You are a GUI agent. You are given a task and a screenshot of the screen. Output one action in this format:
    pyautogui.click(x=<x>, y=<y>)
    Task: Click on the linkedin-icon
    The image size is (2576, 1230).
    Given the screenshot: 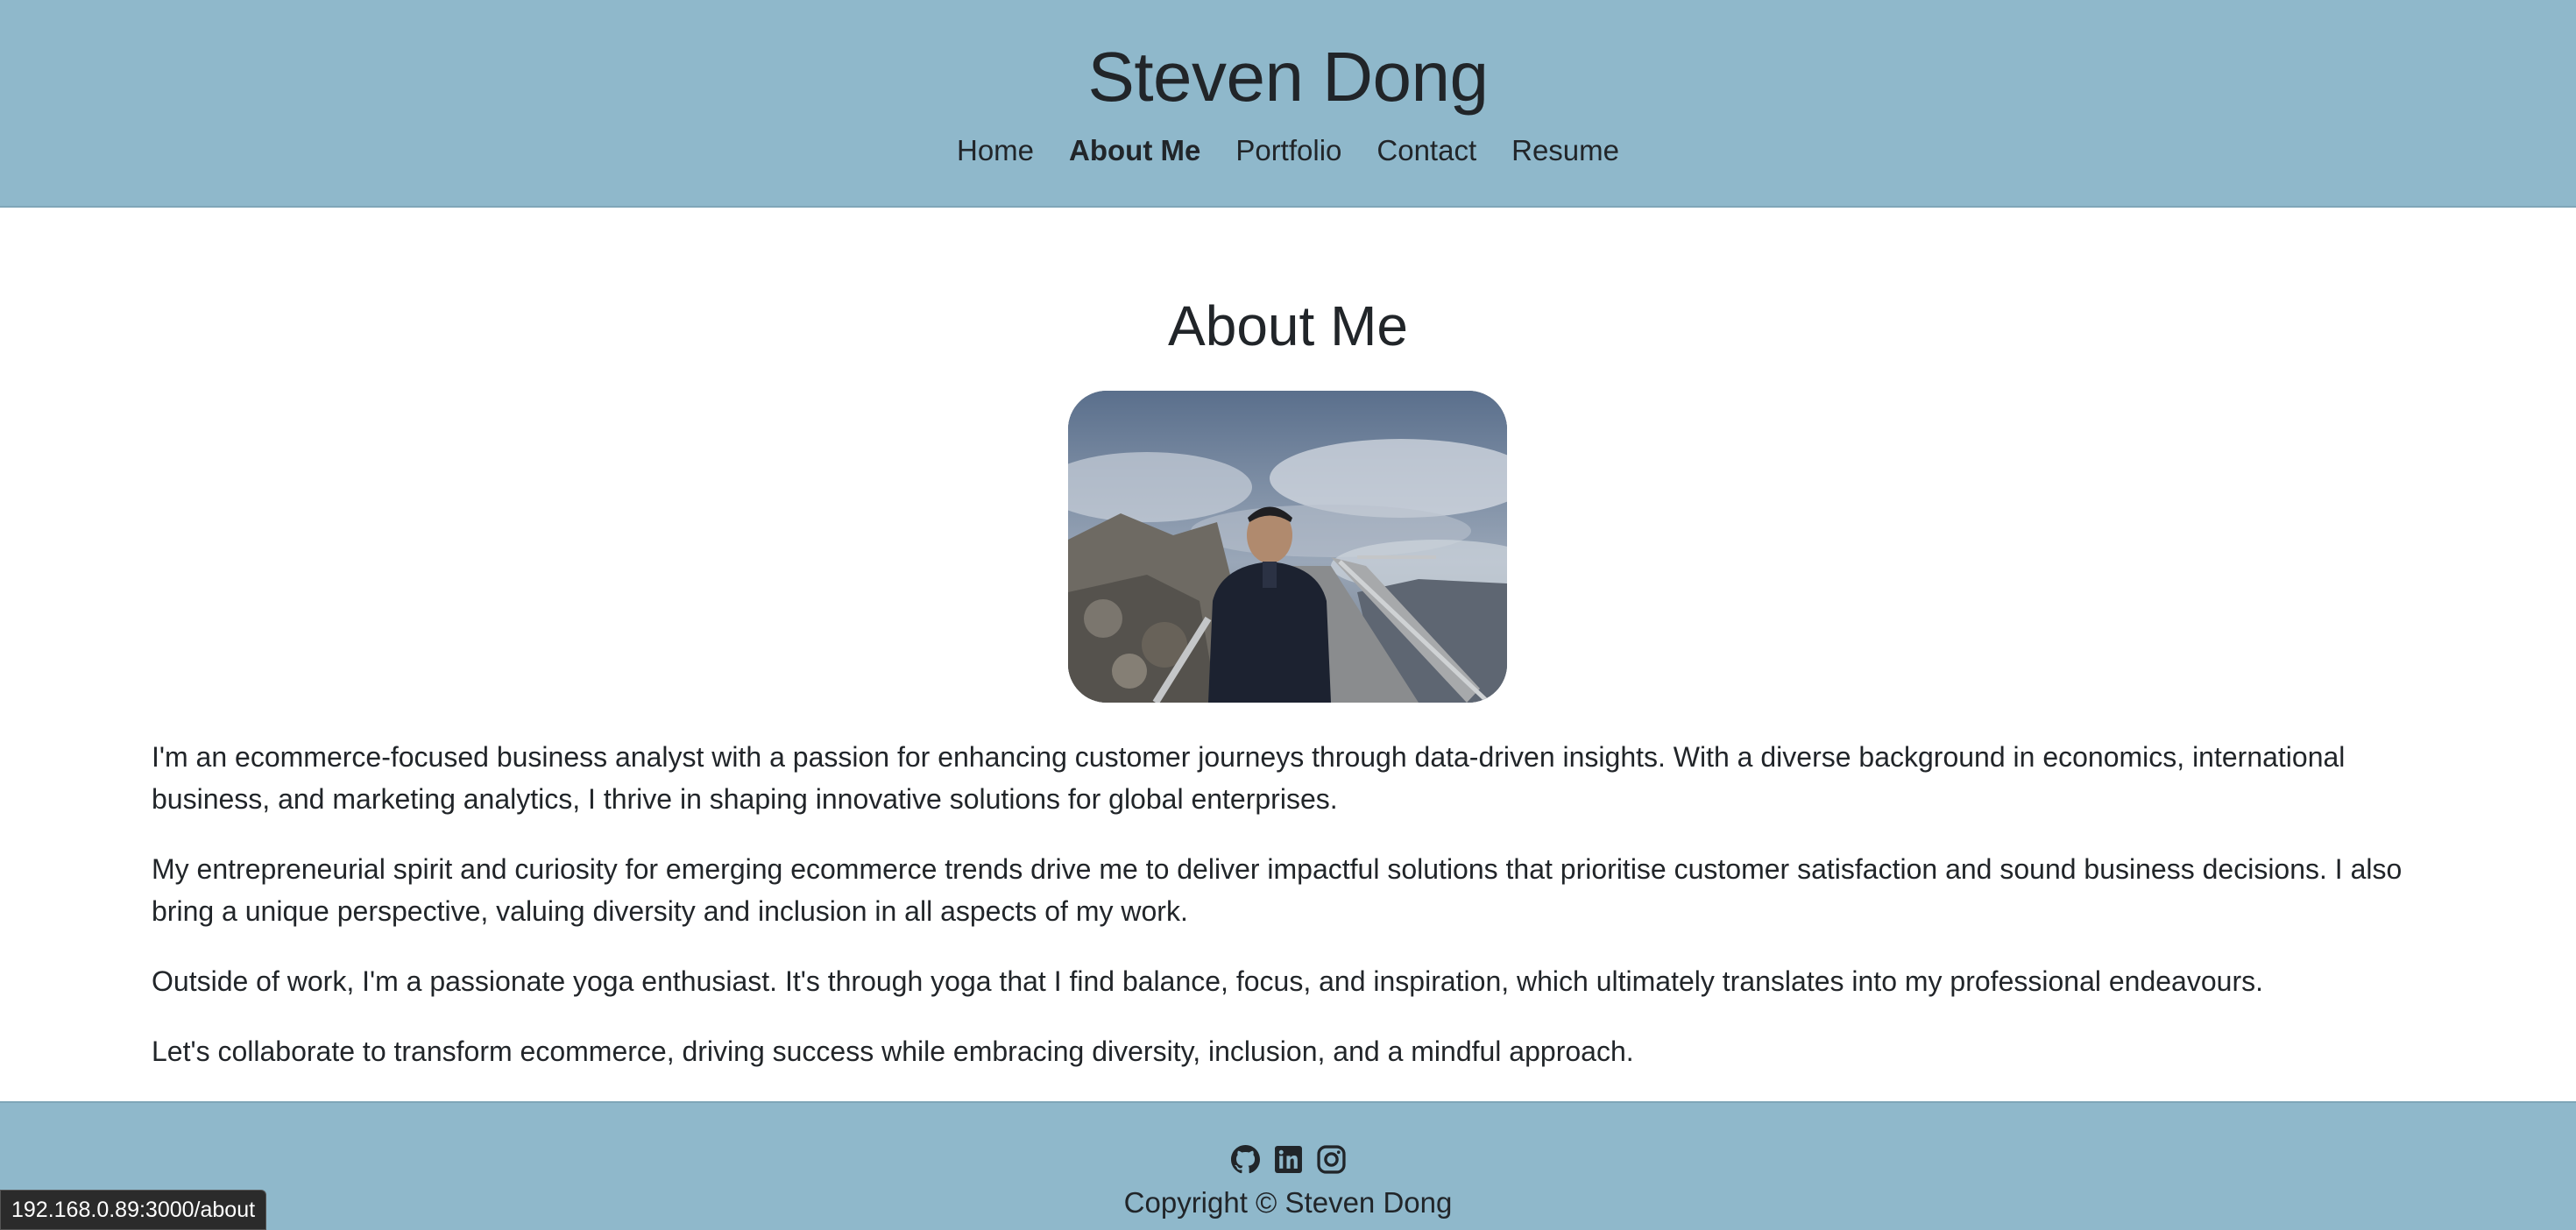 What is the action you would take?
    pyautogui.click(x=1288, y=1159)
    